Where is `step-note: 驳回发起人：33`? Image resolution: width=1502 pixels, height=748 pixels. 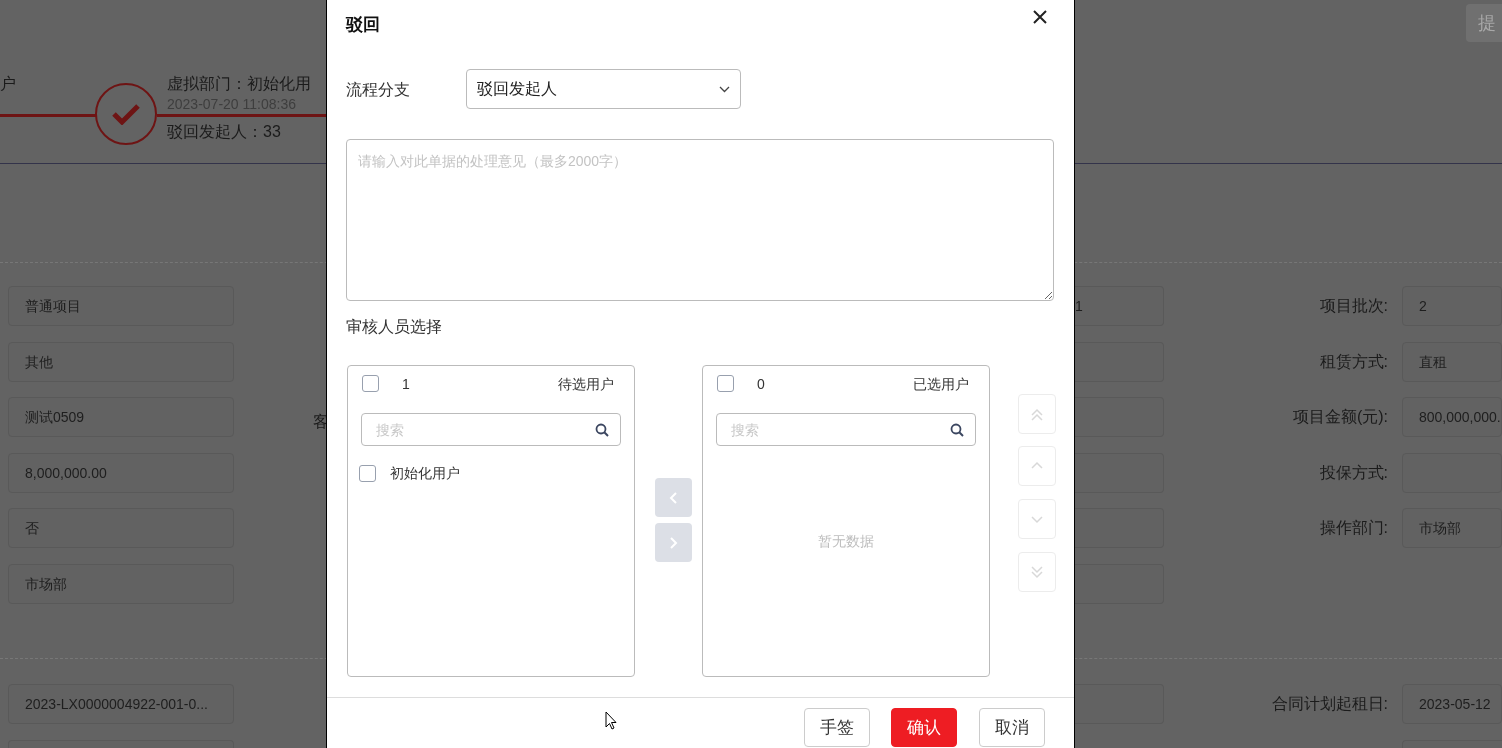
step-note: 驳回发起人：33 is located at coordinates (224, 132).